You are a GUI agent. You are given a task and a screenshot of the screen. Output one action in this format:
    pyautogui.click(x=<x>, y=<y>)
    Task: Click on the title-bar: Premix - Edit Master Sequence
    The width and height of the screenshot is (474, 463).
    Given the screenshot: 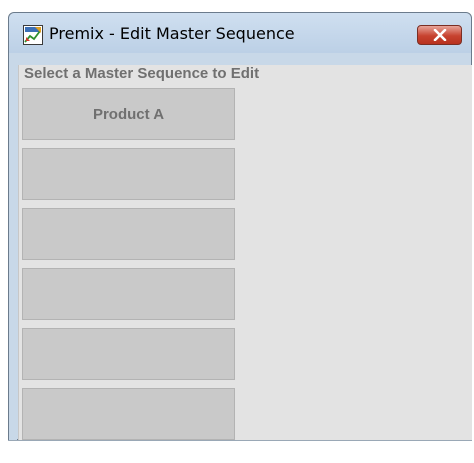 What is the action you would take?
    pyautogui.click(x=240, y=33)
    